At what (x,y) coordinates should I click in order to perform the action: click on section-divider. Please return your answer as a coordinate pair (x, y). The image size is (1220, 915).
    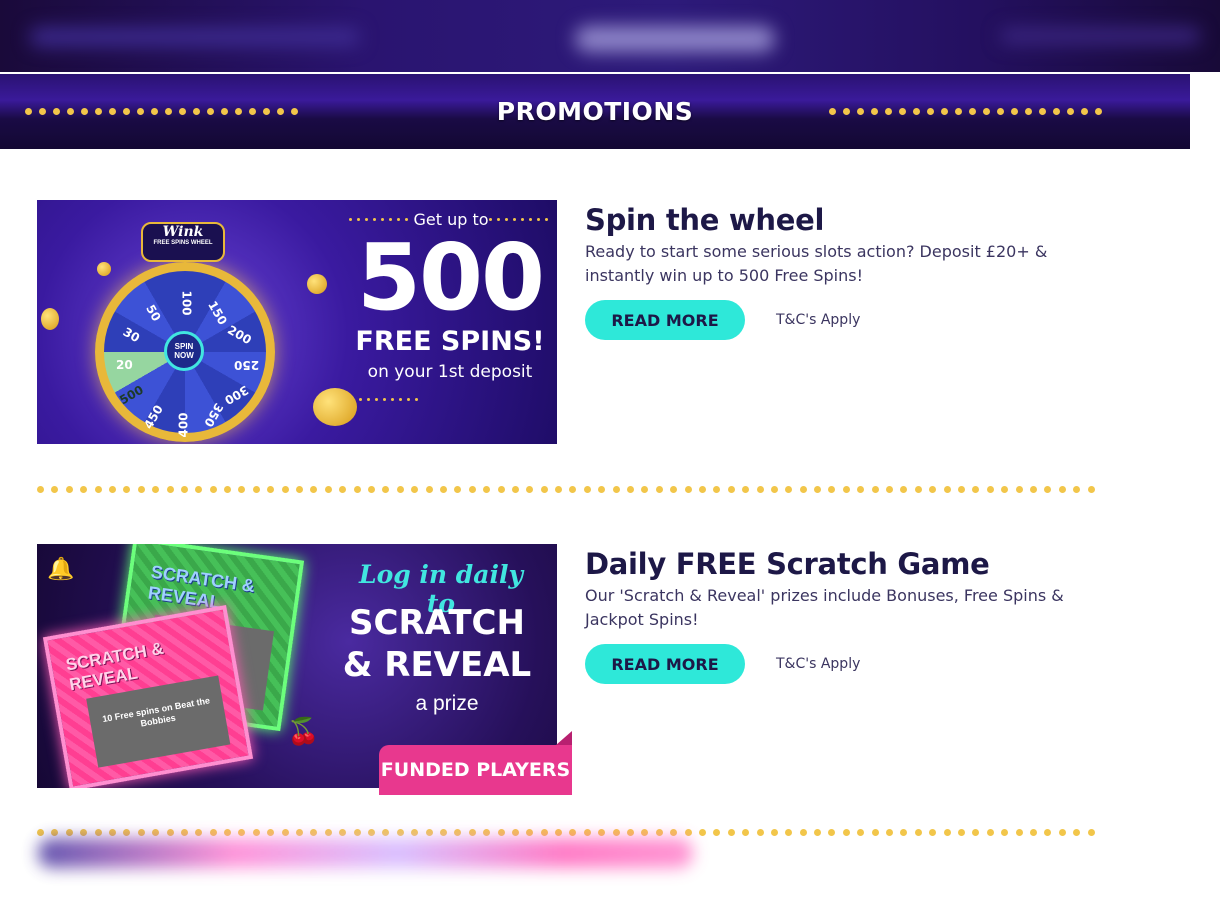
    Looking at the image, I should click on (572, 833).